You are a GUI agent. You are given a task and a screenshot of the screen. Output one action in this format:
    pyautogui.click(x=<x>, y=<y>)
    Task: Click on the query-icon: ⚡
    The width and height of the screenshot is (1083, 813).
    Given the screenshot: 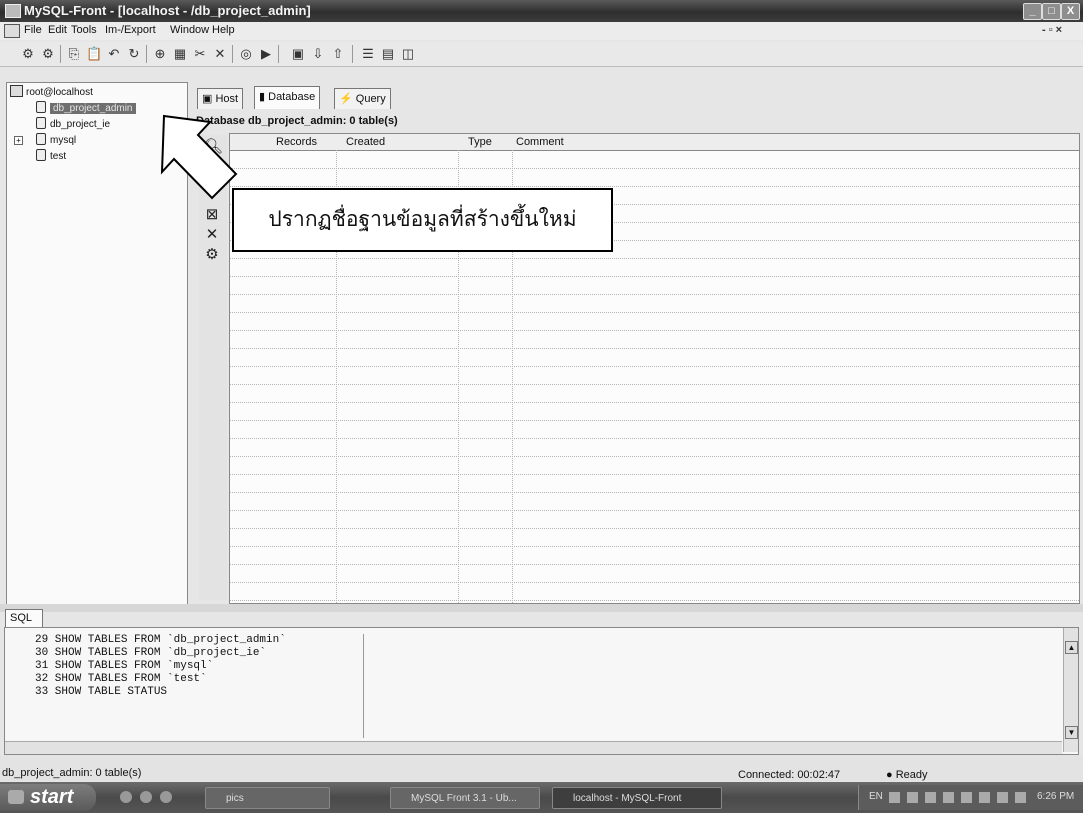 What is the action you would take?
    pyautogui.click(x=346, y=99)
    